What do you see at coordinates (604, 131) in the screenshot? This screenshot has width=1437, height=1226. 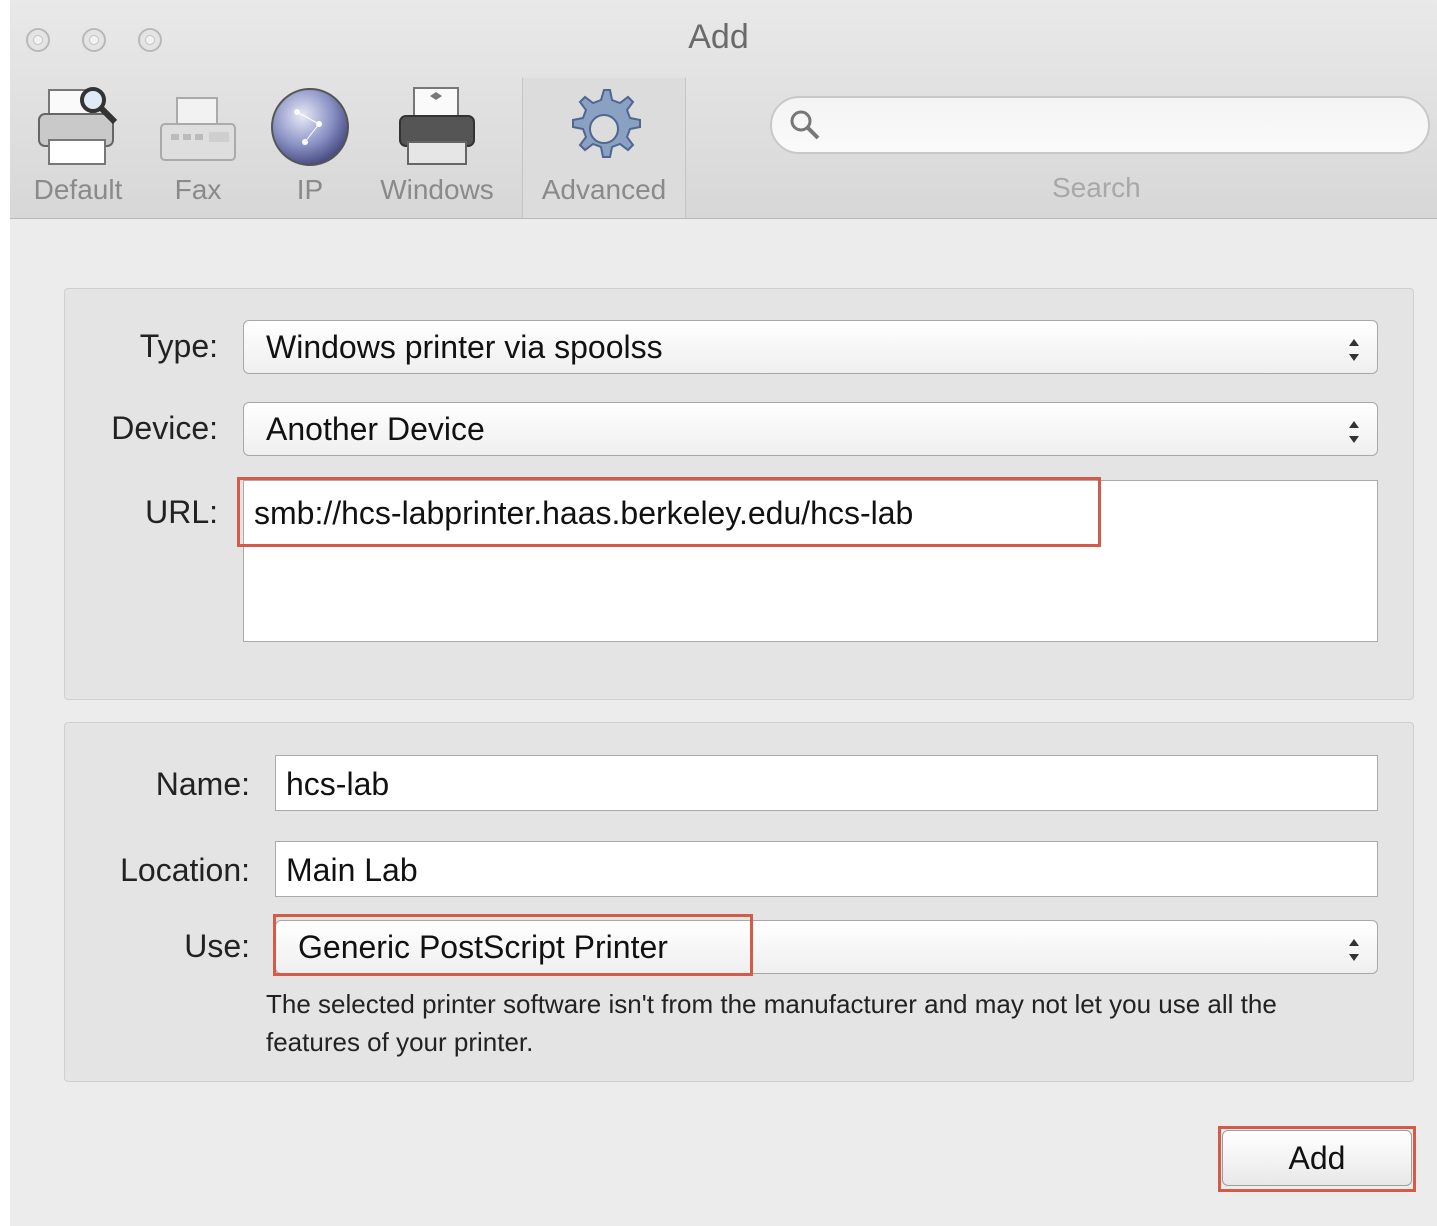 I see `gear-icon` at bounding box center [604, 131].